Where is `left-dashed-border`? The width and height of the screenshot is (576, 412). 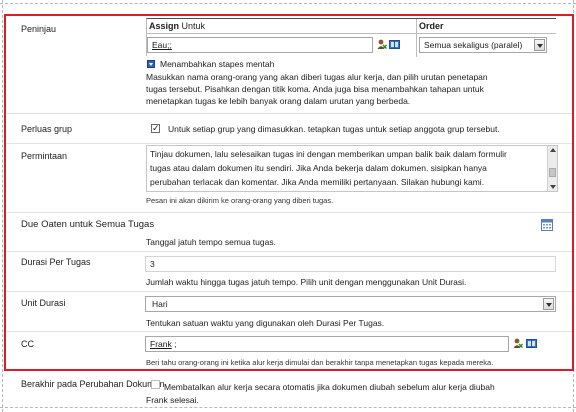 left-dashed-border is located at coordinates (2, 206).